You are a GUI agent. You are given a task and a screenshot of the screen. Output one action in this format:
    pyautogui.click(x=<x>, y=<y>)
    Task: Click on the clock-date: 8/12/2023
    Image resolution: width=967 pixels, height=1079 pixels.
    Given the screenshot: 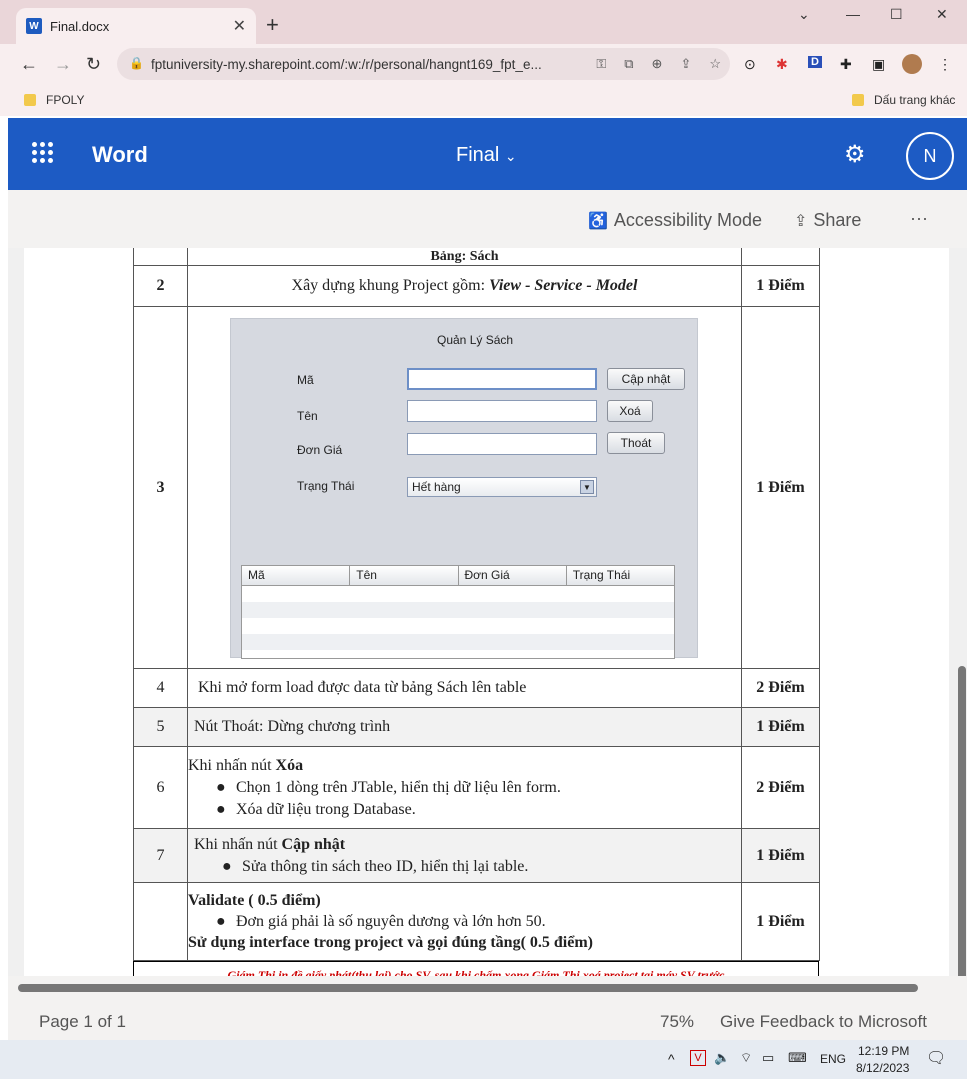 What is the action you would take?
    pyautogui.click(x=882, y=1068)
    